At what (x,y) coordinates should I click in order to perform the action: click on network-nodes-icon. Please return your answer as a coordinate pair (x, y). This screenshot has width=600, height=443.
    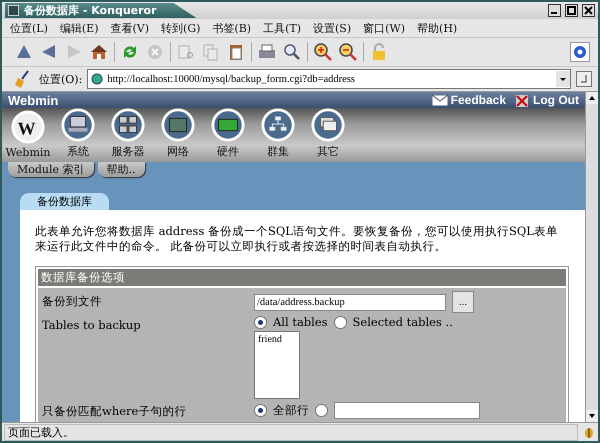
    Looking at the image, I should click on (278, 125).